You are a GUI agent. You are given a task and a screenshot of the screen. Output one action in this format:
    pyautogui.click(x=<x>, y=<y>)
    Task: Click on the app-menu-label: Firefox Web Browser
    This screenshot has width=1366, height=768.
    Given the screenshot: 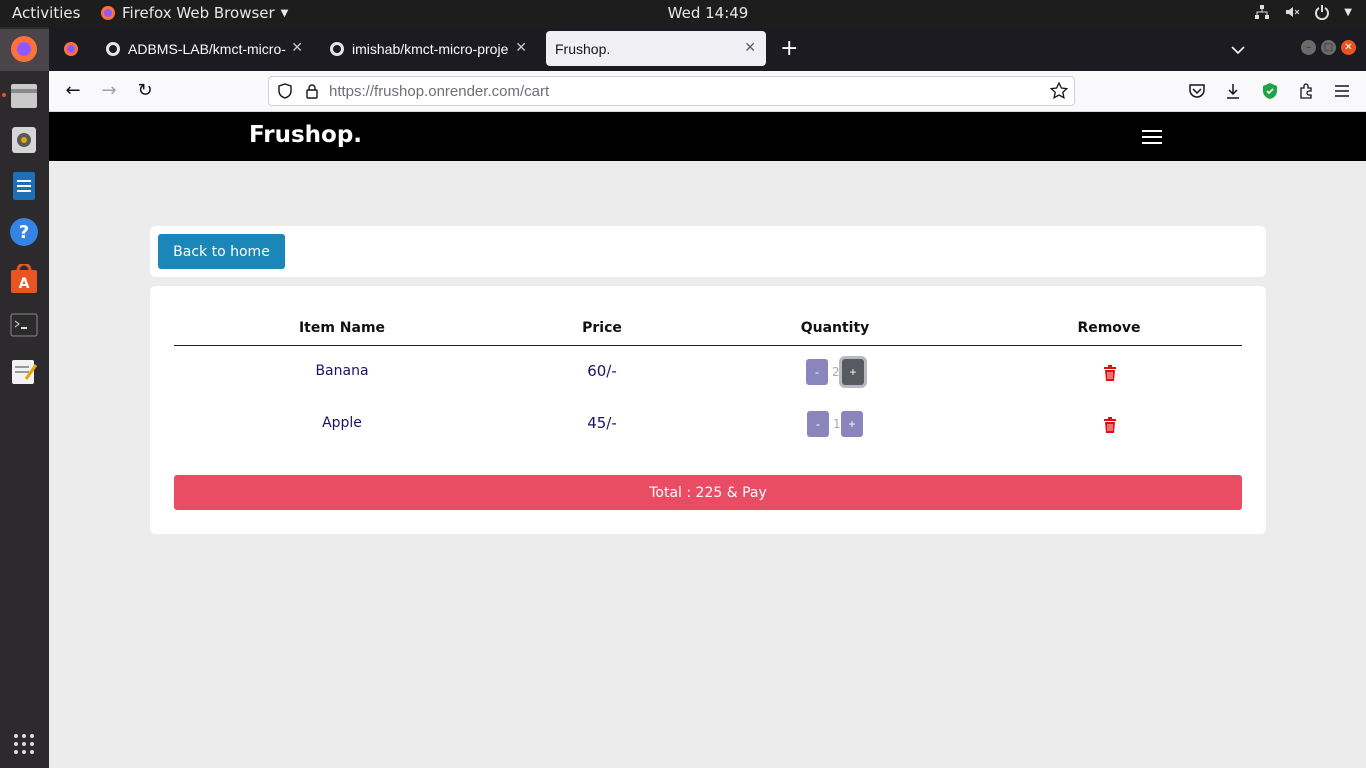 What is the action you would take?
    pyautogui.click(x=198, y=13)
    